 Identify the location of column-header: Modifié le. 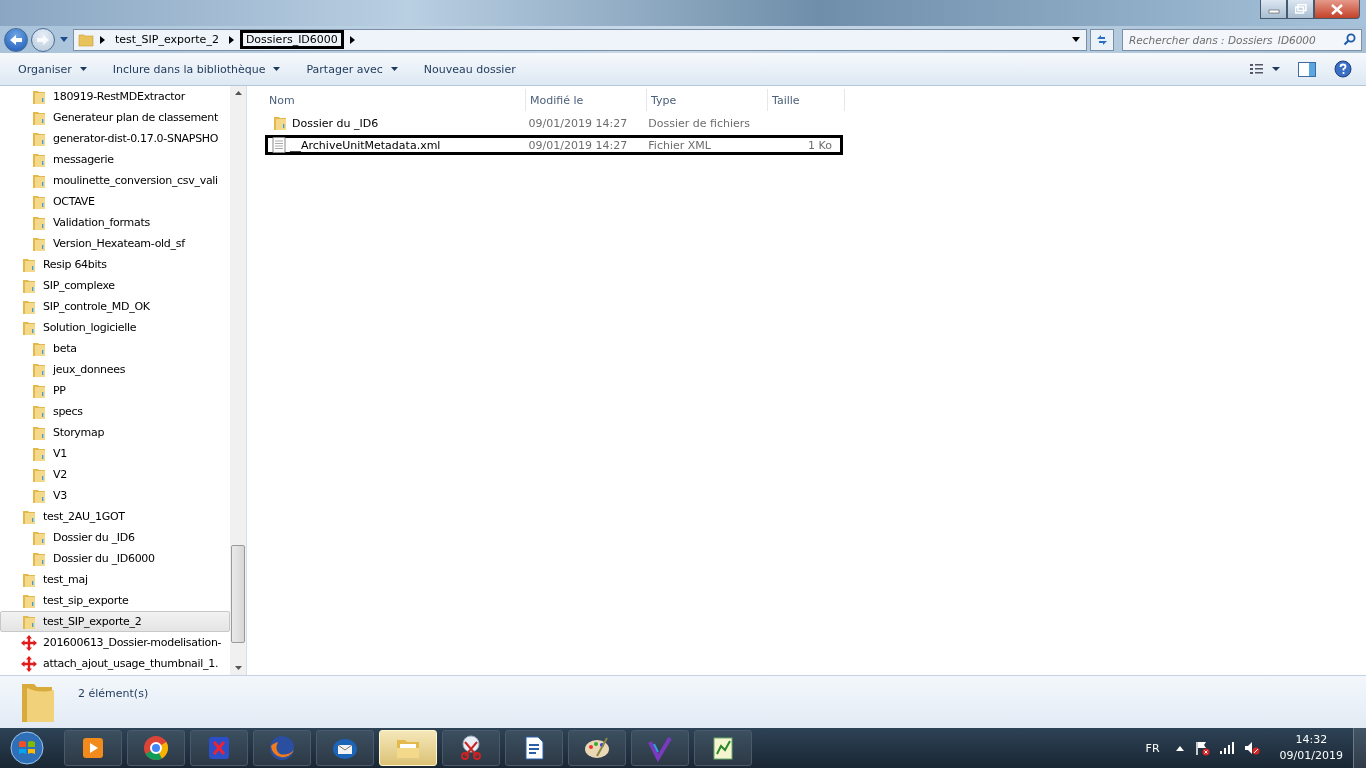
(586, 100).